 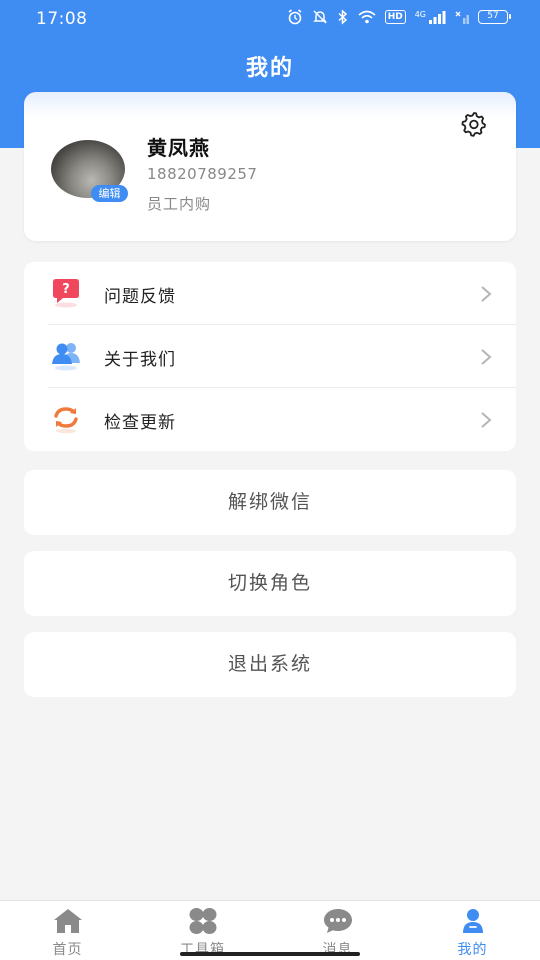 I want to click on tab-label: 消息, so click(x=337, y=950).